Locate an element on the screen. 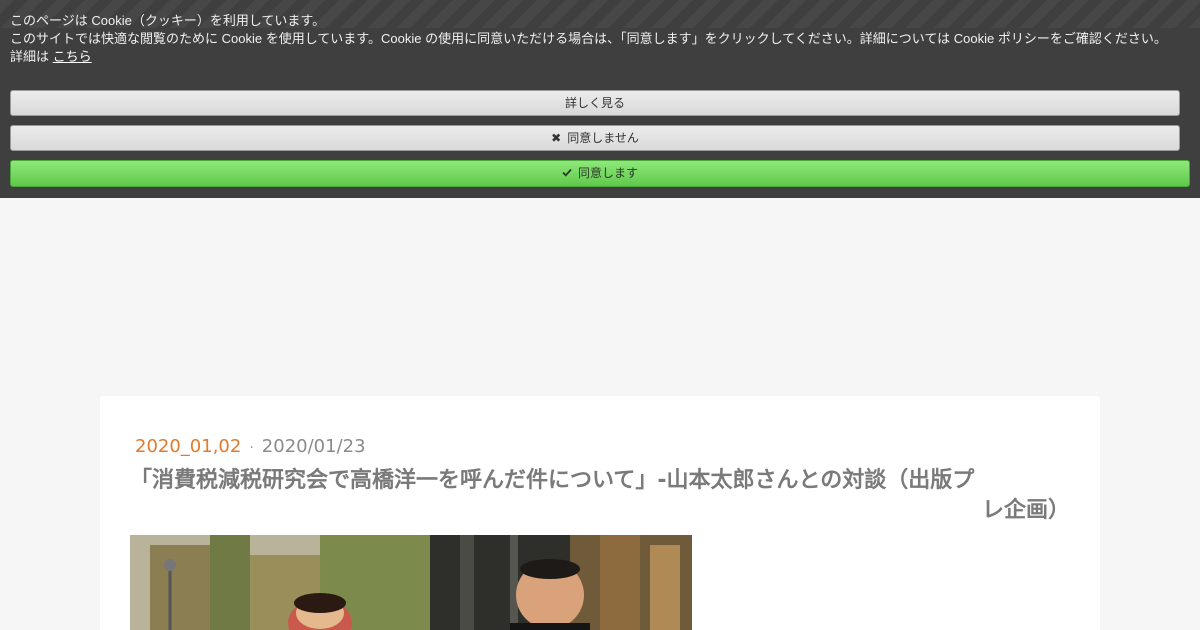 This screenshot has width=1200, height=630. decline-label: 同意しません is located at coordinates (603, 138).